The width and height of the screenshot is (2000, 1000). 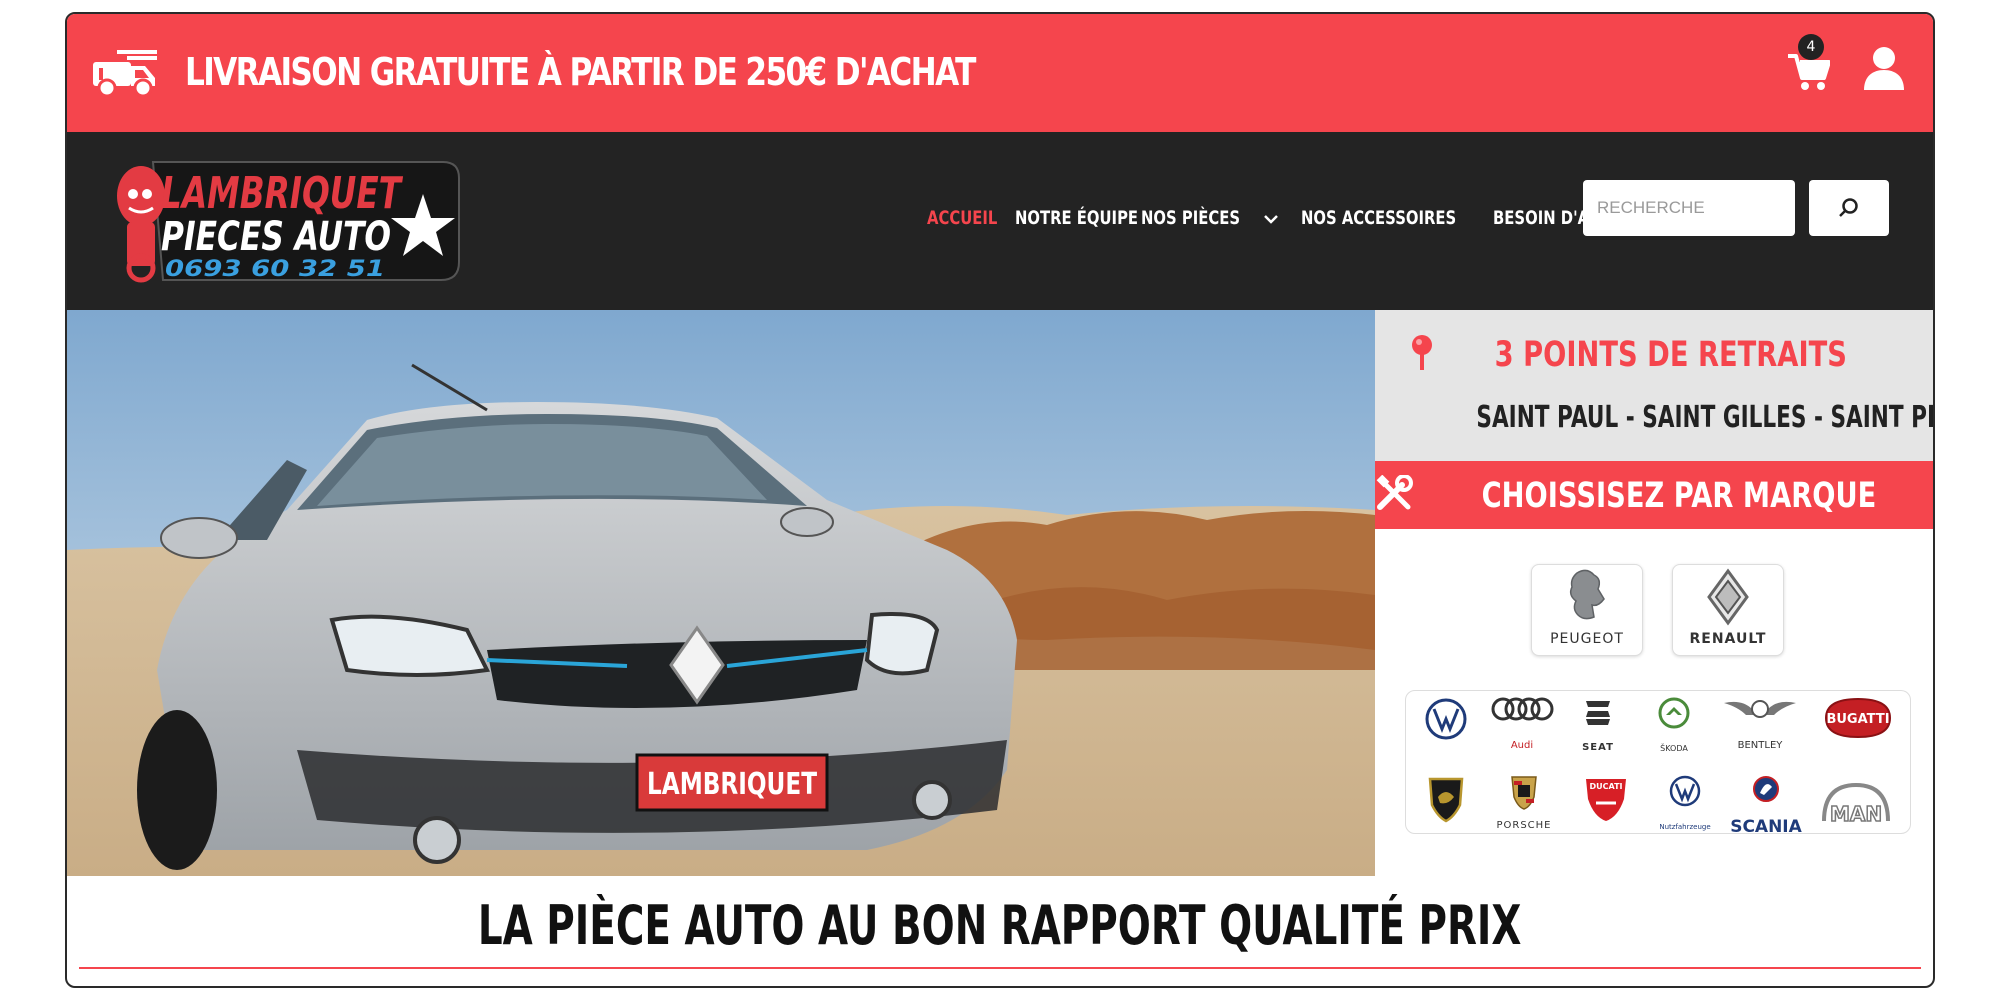 What do you see at coordinates (1587, 594) in the screenshot?
I see `peugeot-lion-icon` at bounding box center [1587, 594].